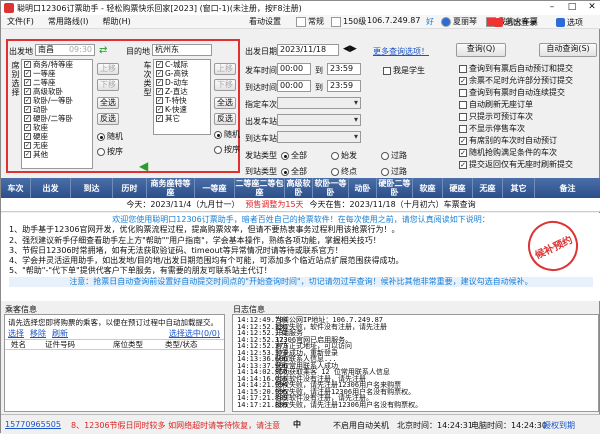  What do you see at coordinates (261, 171) in the screenshot?
I see `arrive-type-label: 到站类型` at bounding box center [261, 171].